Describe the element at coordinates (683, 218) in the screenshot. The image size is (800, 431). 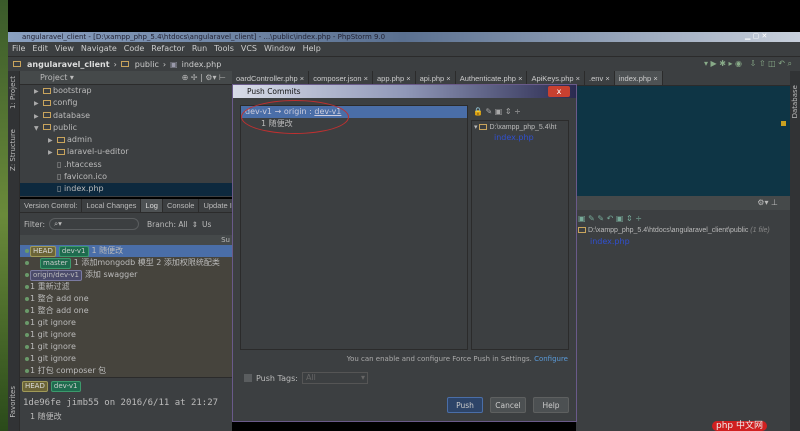
I see `changes-toolbar: ▣ ✎ ✎ ↶ ▣ ⇕ ÷` at that location.